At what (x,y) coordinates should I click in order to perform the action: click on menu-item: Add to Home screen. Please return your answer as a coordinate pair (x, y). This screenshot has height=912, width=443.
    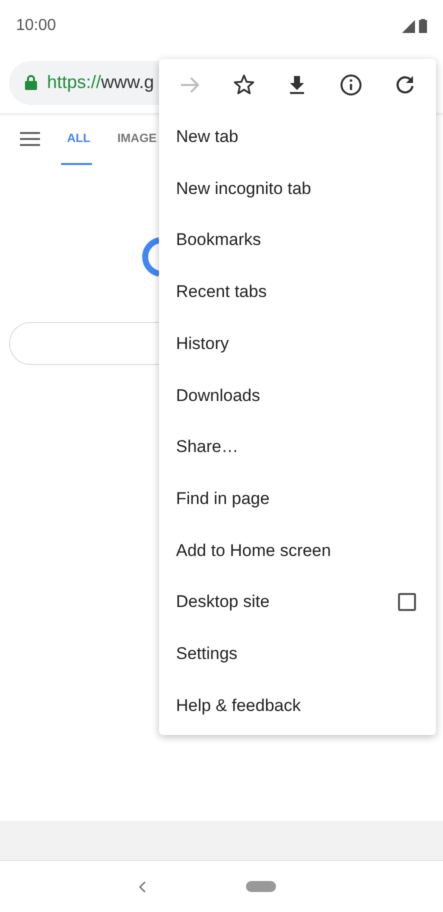
    Looking at the image, I should click on (253, 551).